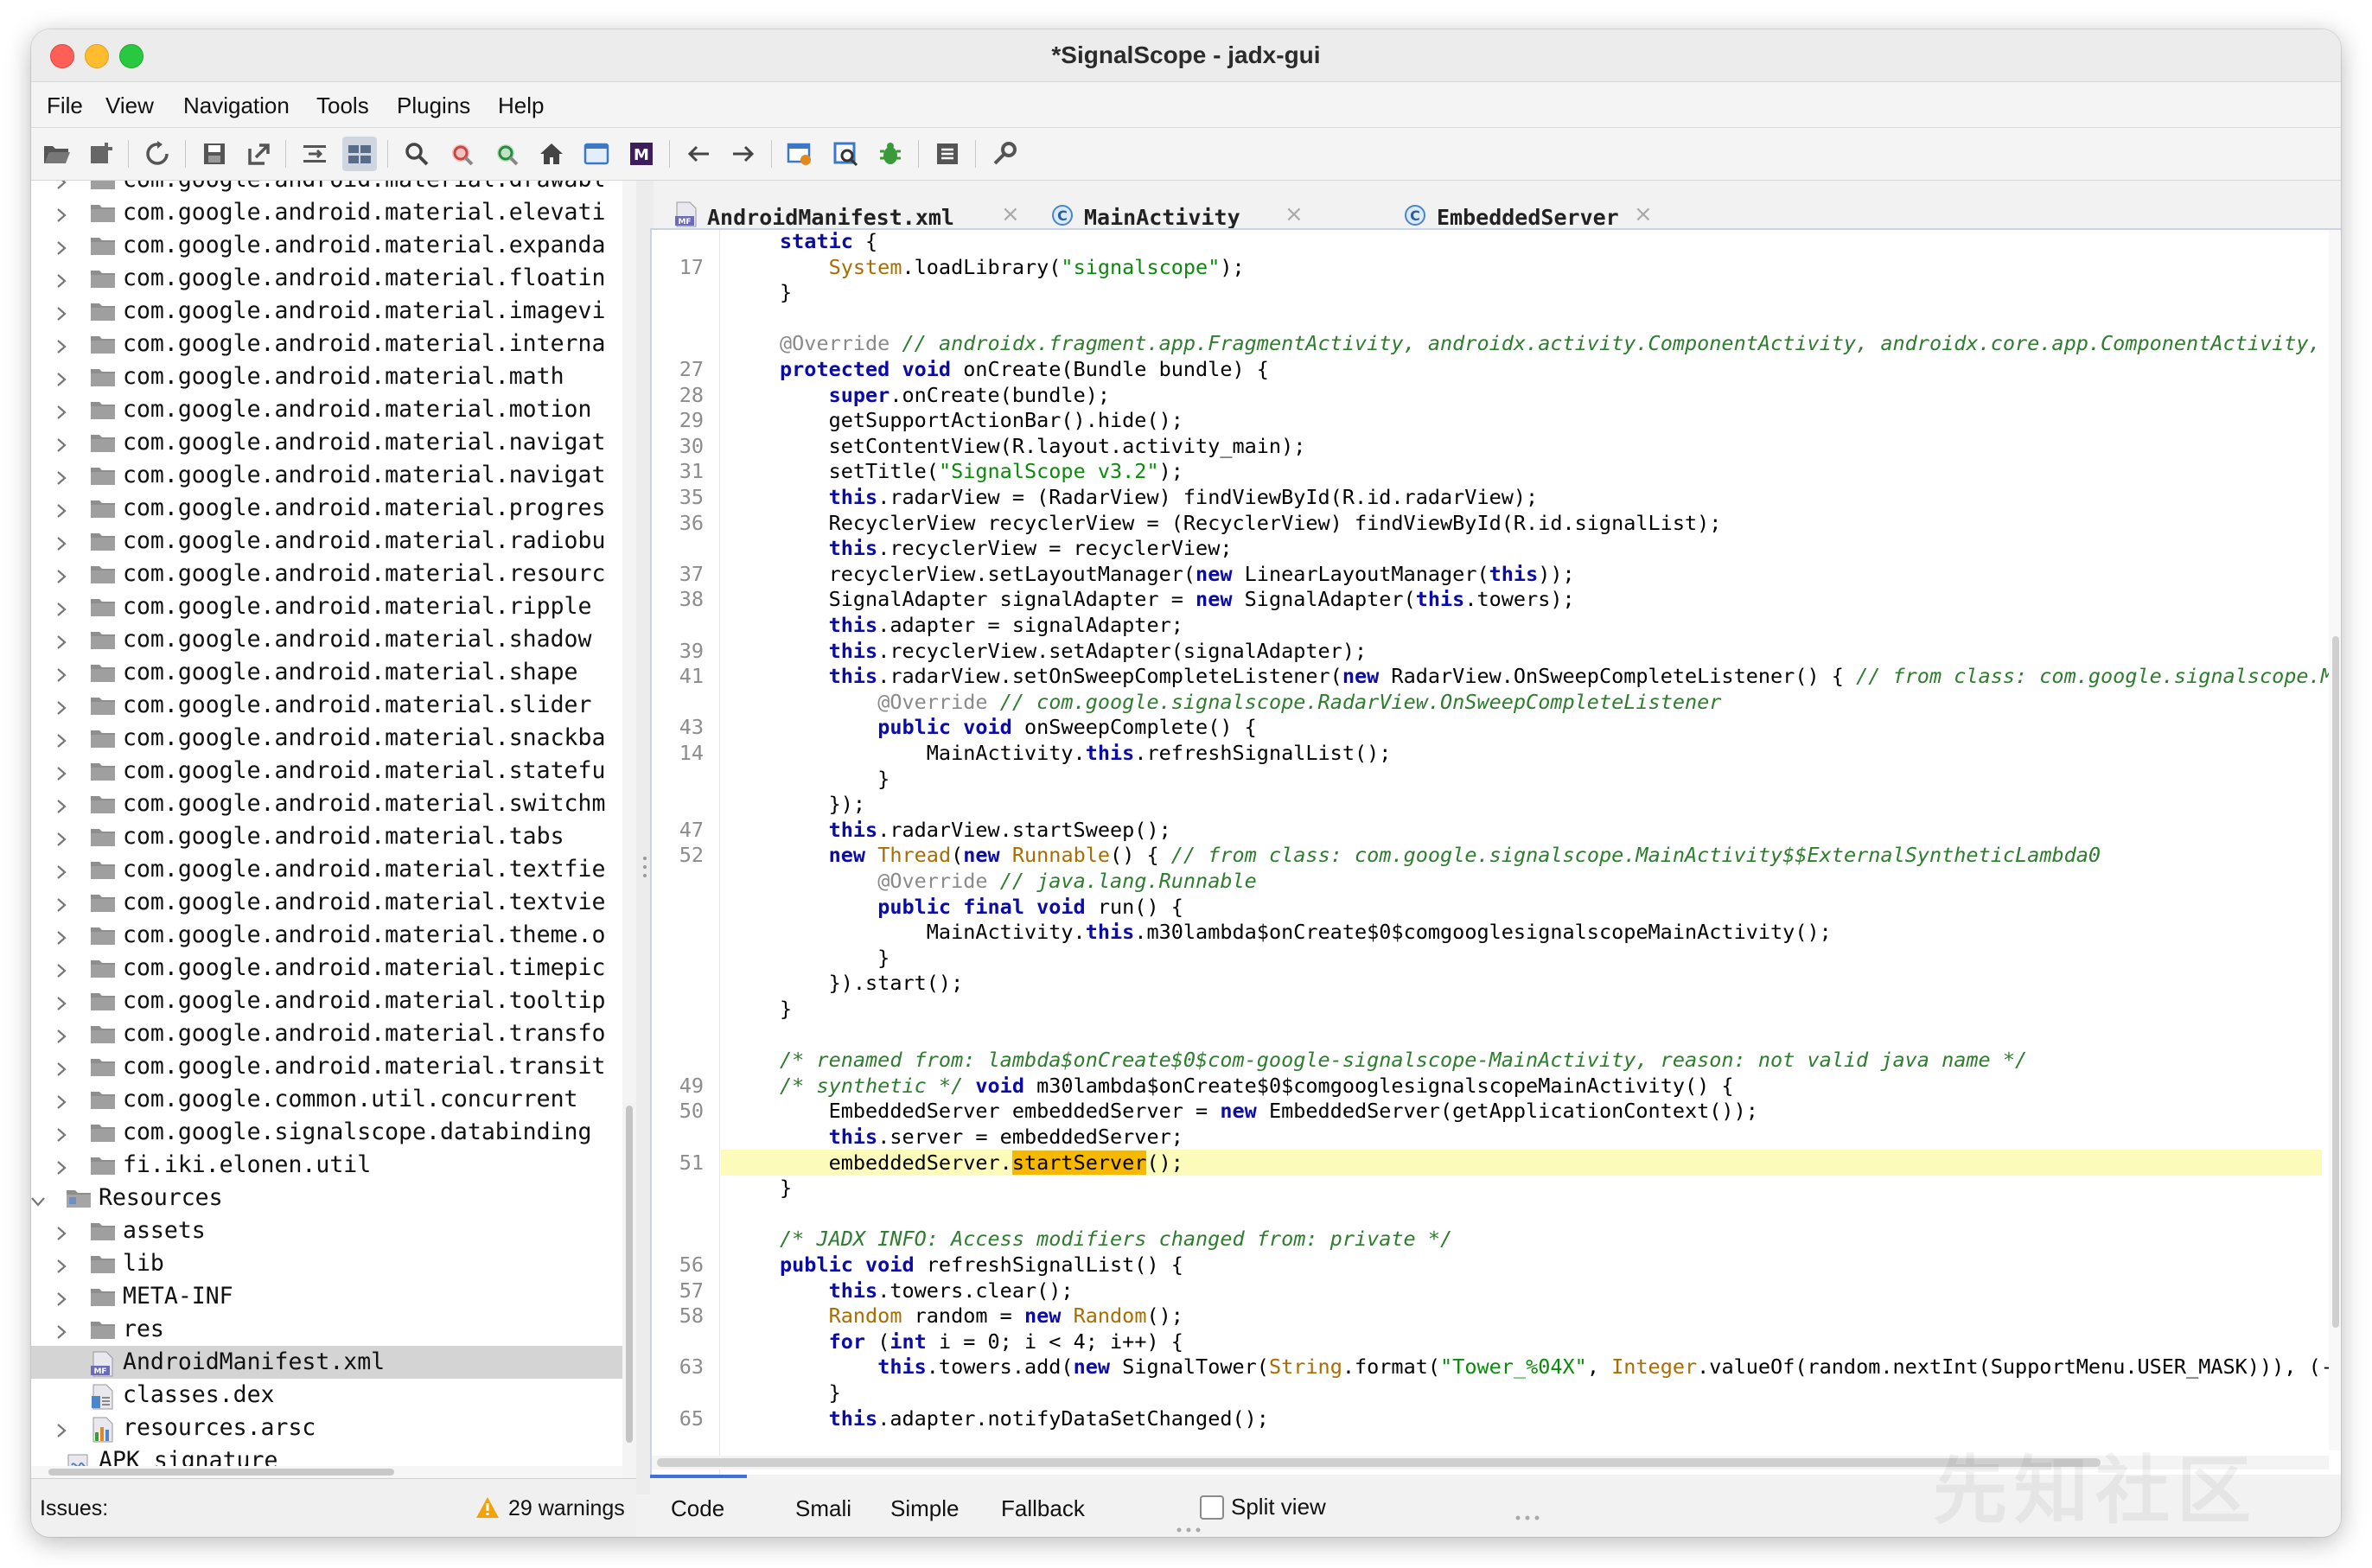  What do you see at coordinates (596, 154) in the screenshot?
I see `show-code-icon` at bounding box center [596, 154].